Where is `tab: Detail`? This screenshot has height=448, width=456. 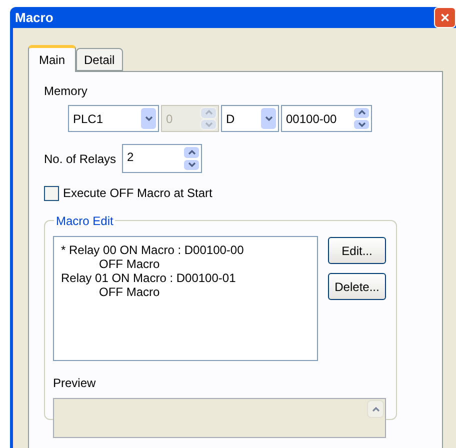 tab: Detail is located at coordinates (99, 59).